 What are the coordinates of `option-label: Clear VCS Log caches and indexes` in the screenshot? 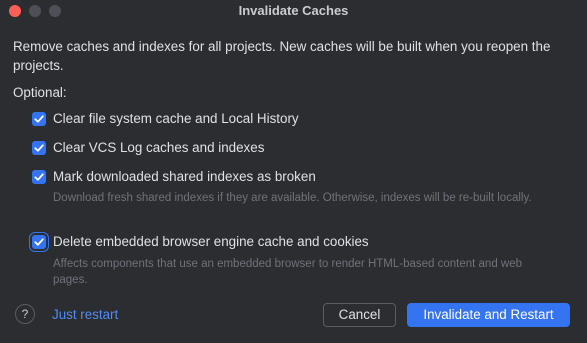 It's located at (159, 147).